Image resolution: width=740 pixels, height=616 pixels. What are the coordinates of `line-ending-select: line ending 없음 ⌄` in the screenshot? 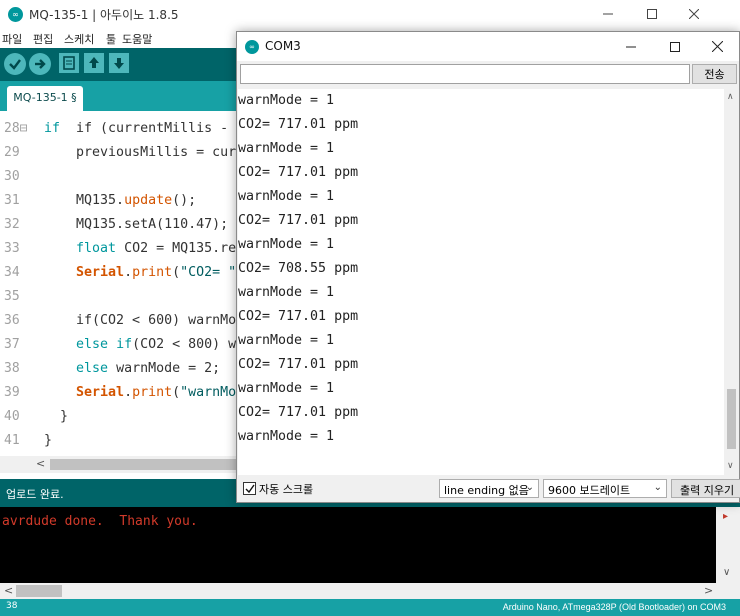 It's located at (489, 488).